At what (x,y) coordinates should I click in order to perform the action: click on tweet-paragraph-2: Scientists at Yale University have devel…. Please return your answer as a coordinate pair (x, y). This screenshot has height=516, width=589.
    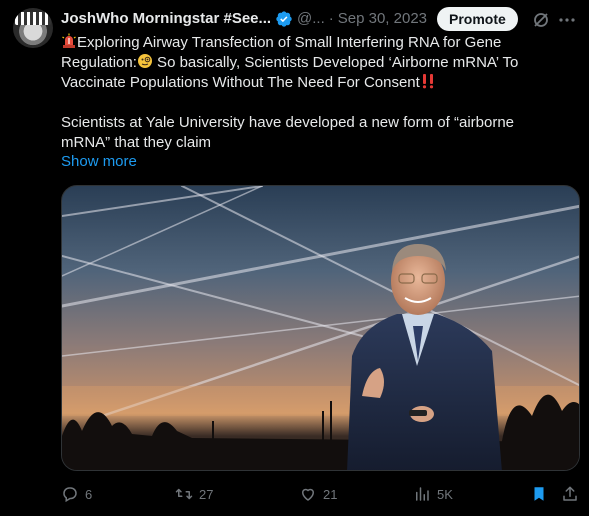
    Looking at the image, I should click on (288, 132).